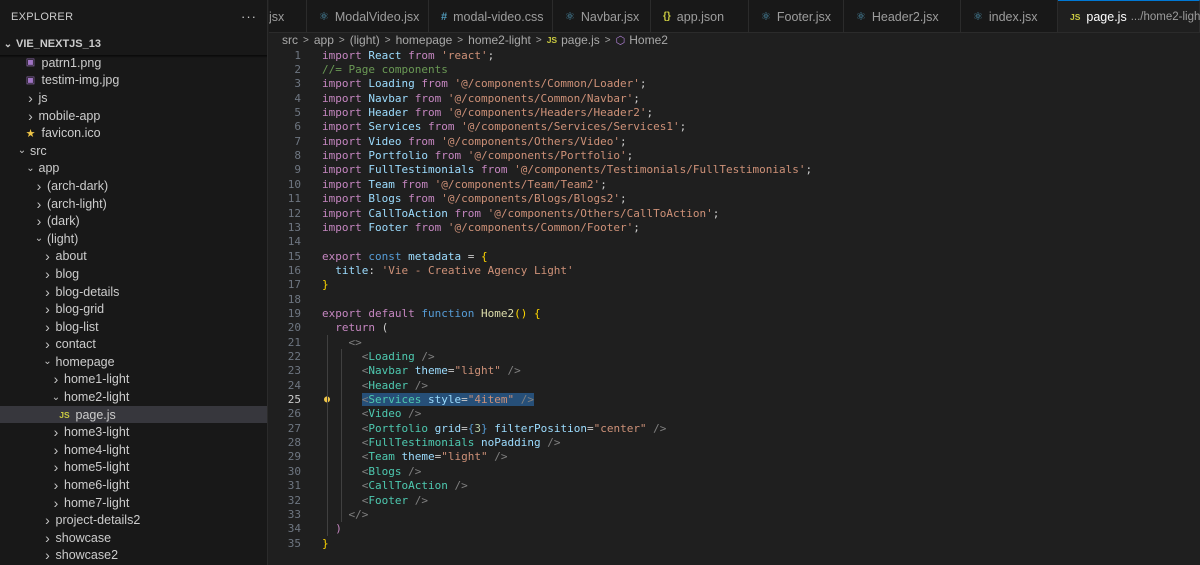 This screenshot has height=565, width=1200. I want to click on line-number: 15, so click(294, 256).